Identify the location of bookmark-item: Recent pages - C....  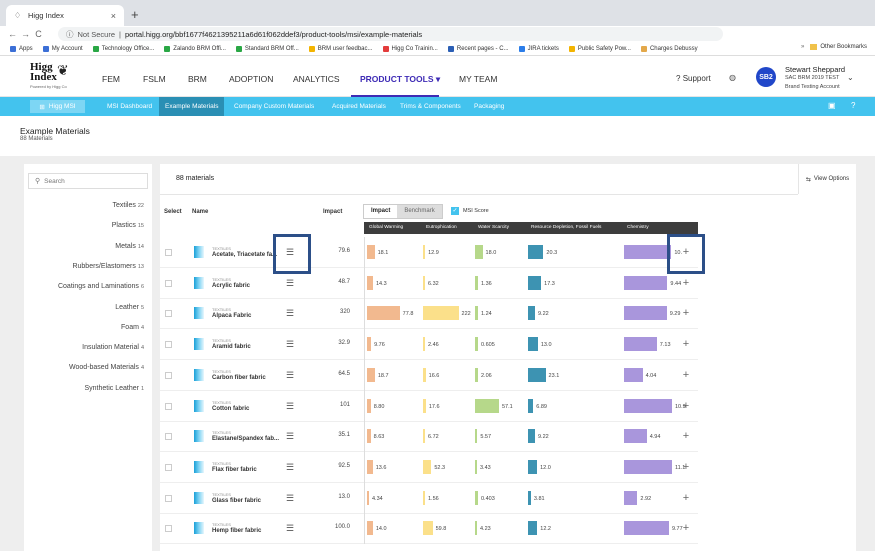
(478, 48).